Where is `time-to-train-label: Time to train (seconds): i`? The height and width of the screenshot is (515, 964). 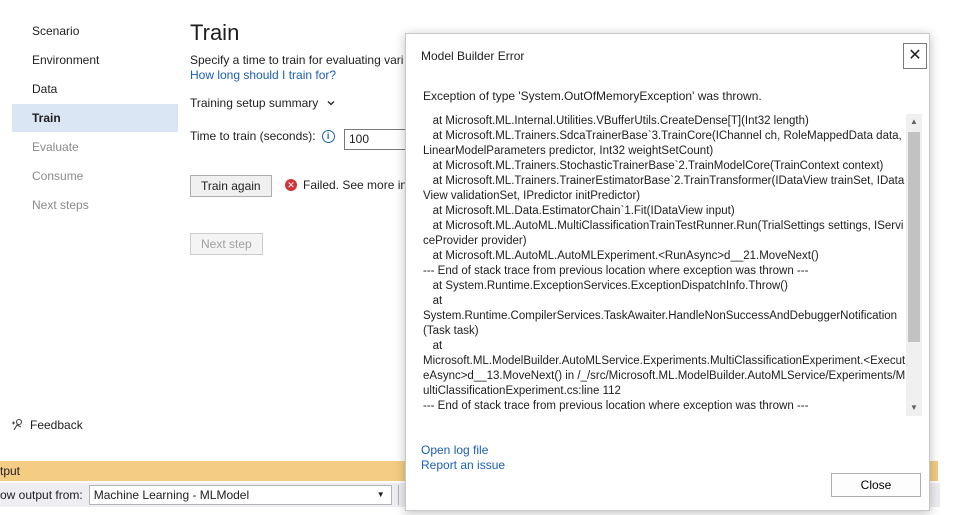
time-to-train-label: Time to train (seconds): i is located at coordinates (262, 136).